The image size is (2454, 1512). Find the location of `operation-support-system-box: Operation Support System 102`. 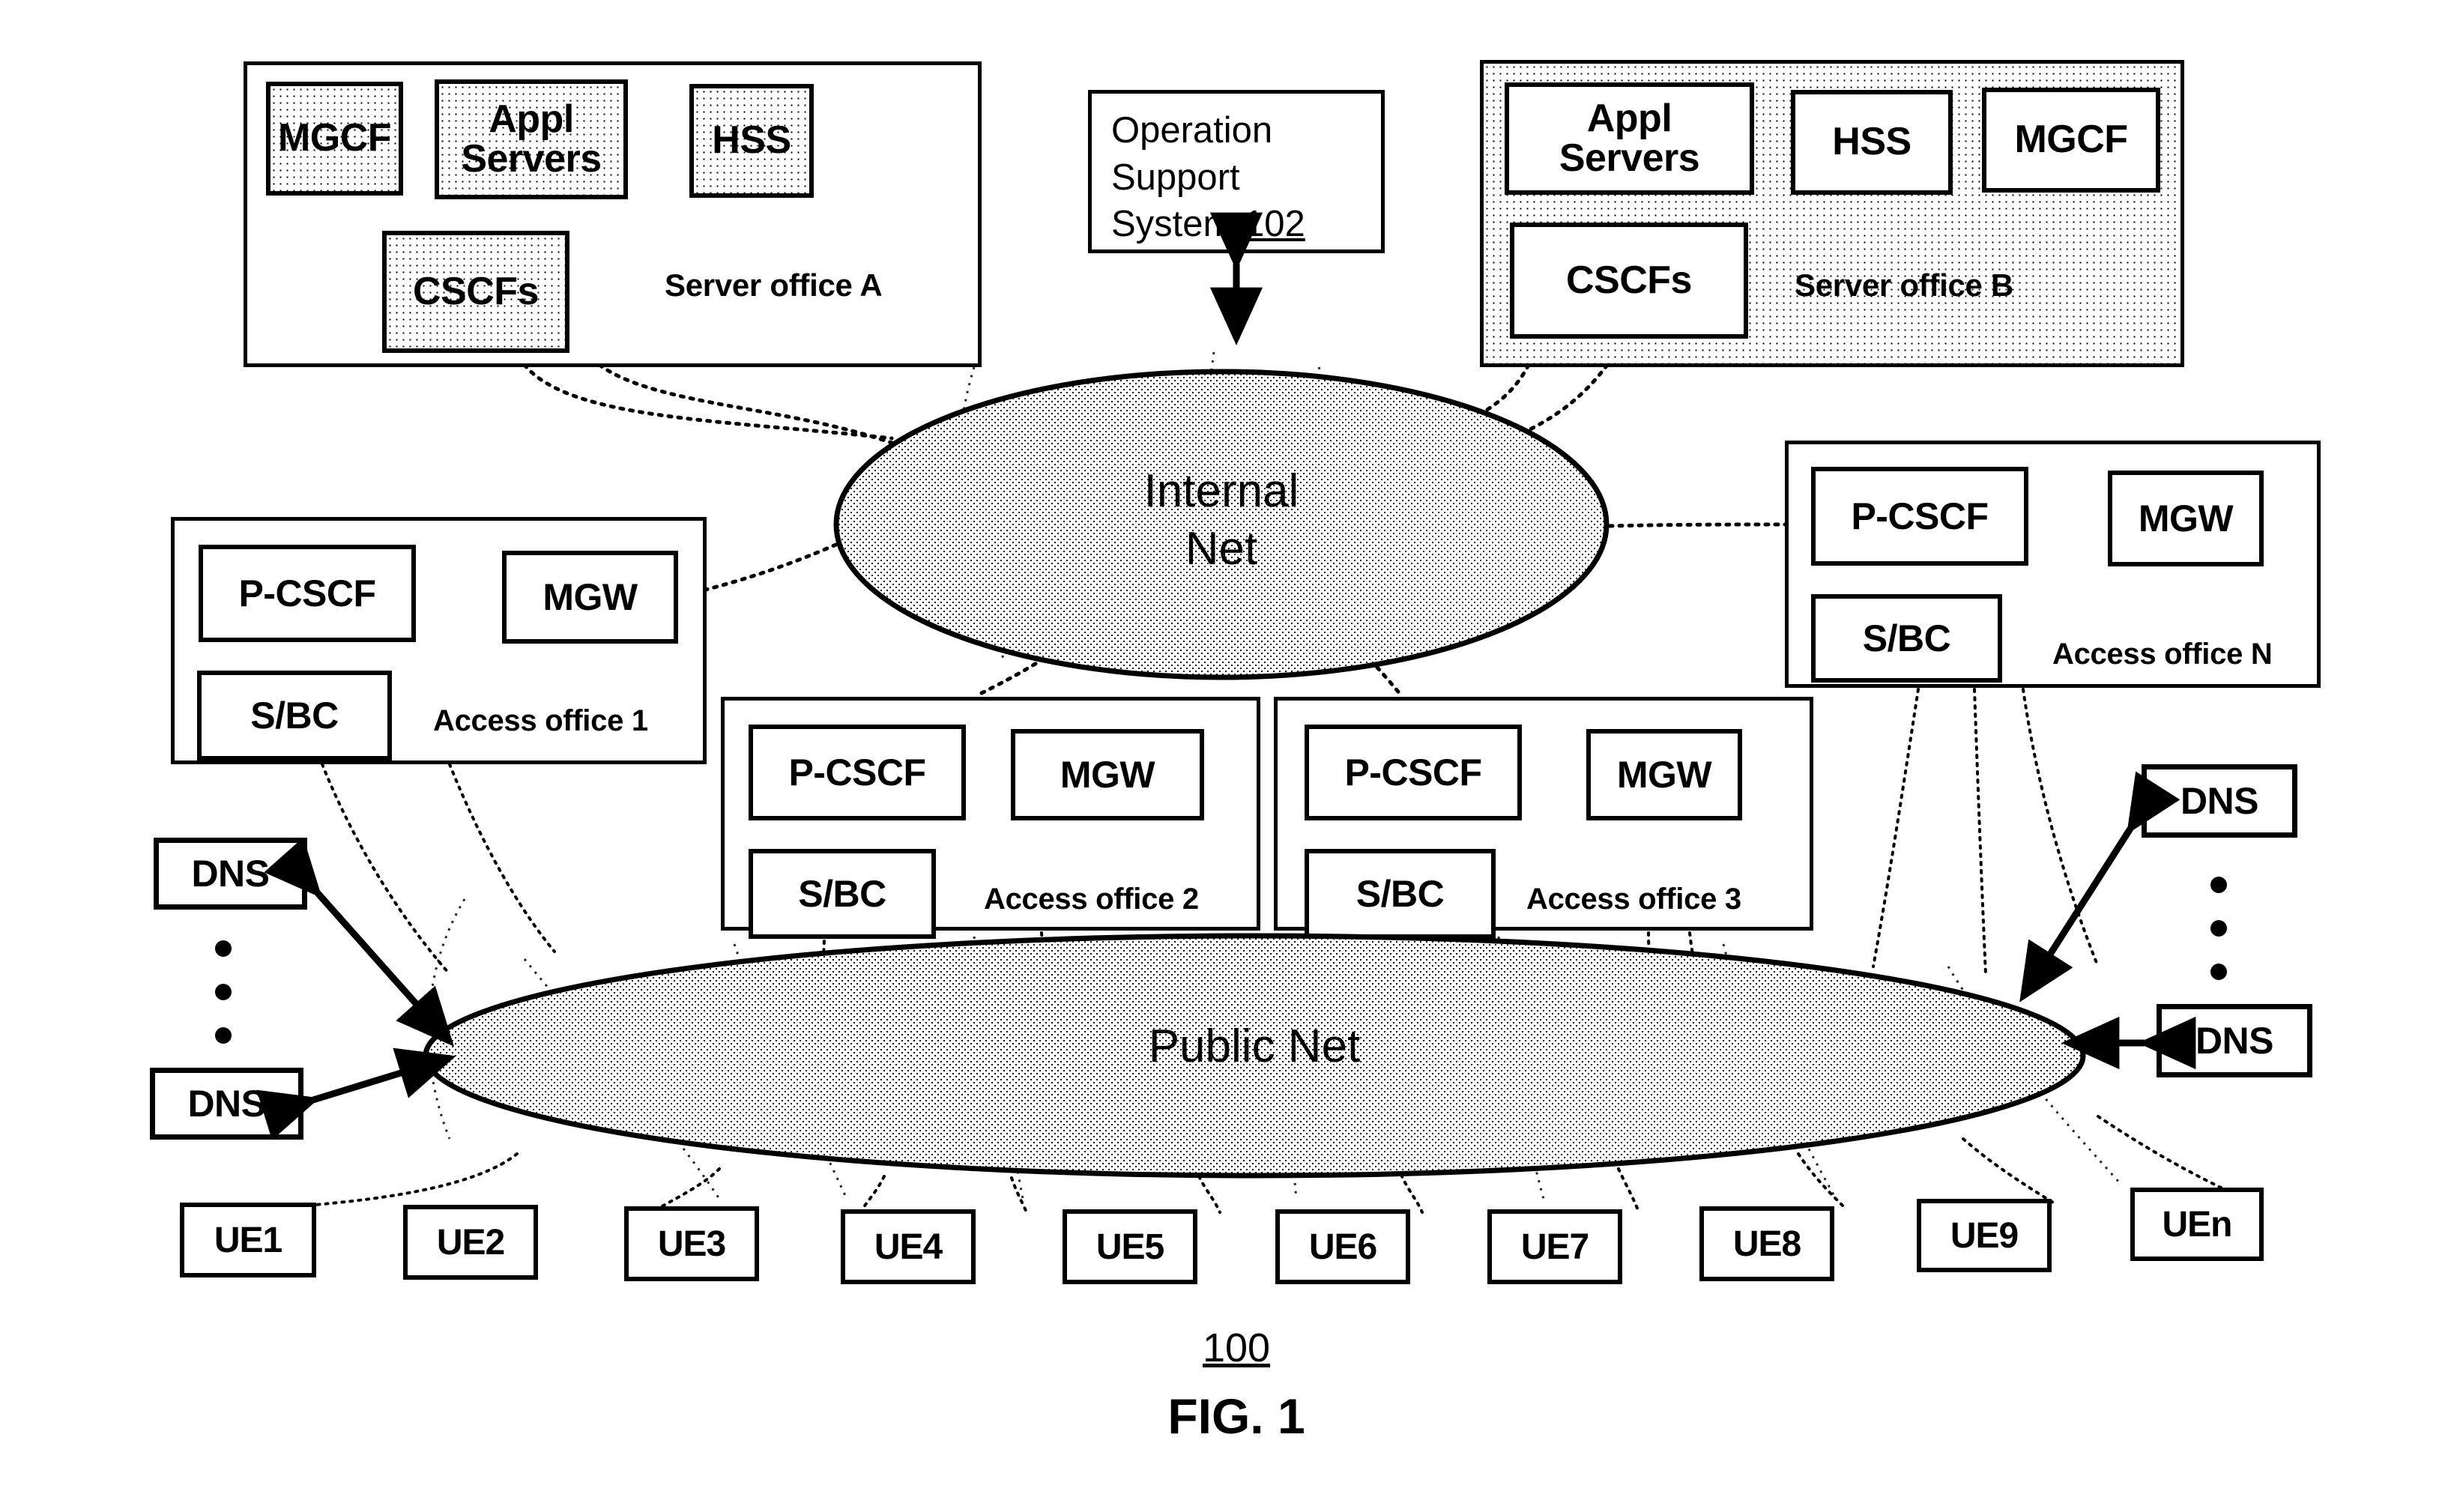

operation-support-system-box: Operation Support System 102 is located at coordinates (1236, 171).